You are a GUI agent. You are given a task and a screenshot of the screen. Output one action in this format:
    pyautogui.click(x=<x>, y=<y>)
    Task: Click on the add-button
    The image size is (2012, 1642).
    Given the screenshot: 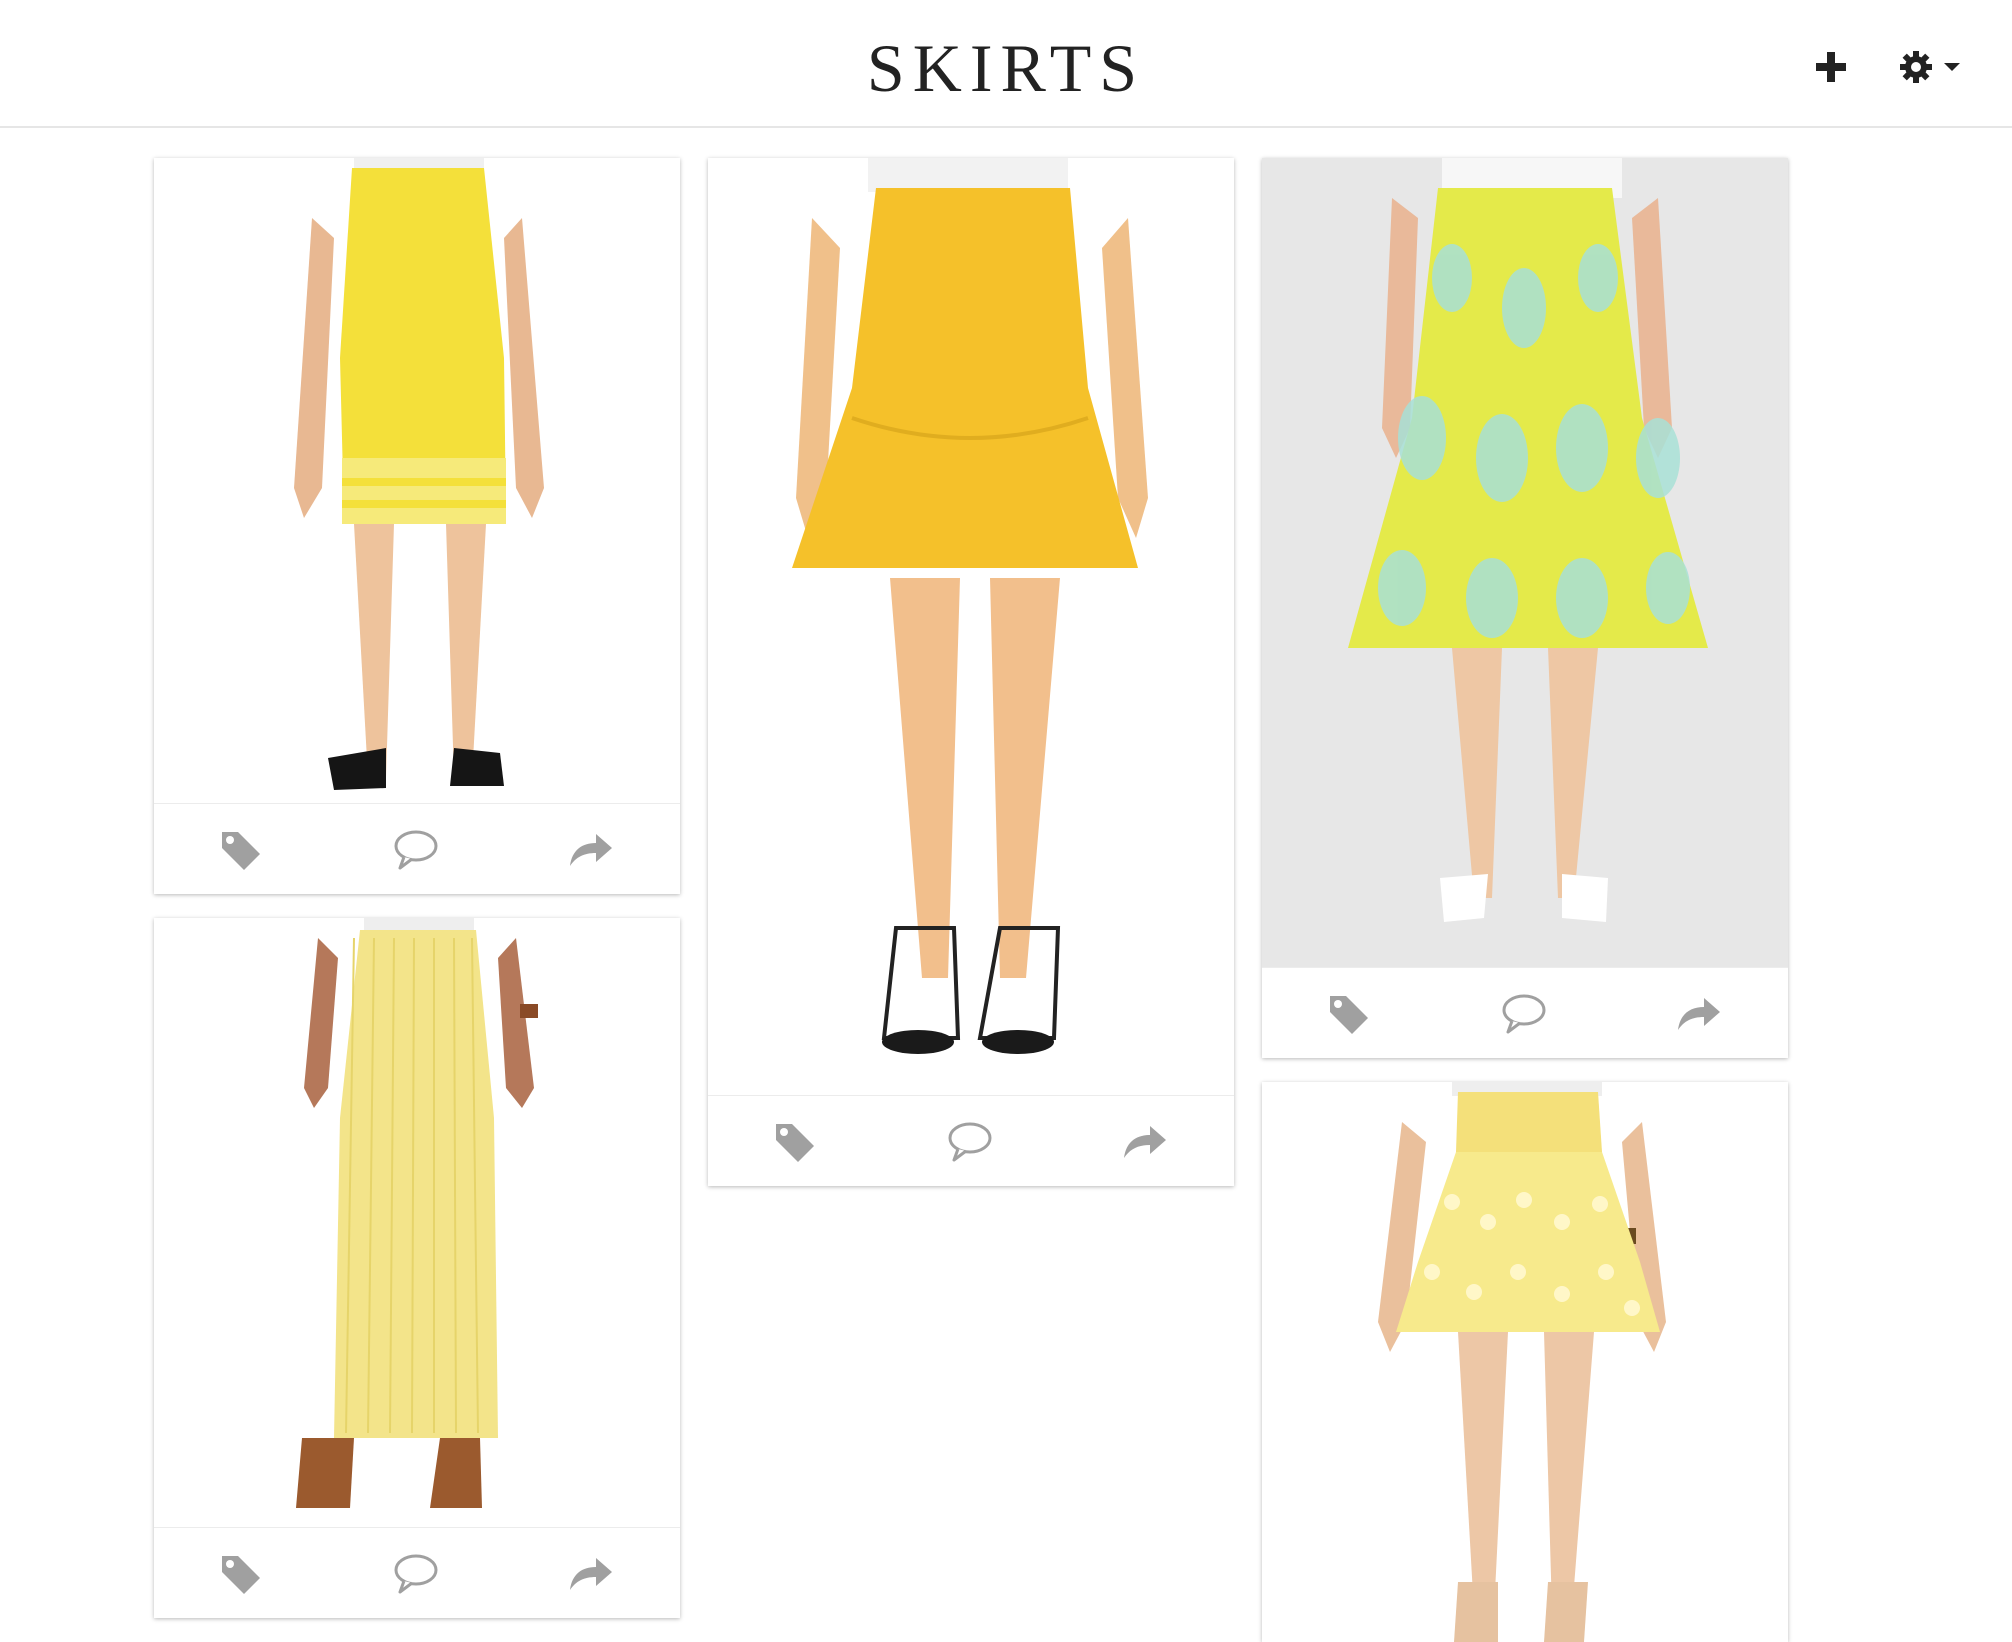 What is the action you would take?
    pyautogui.click(x=1834, y=67)
    